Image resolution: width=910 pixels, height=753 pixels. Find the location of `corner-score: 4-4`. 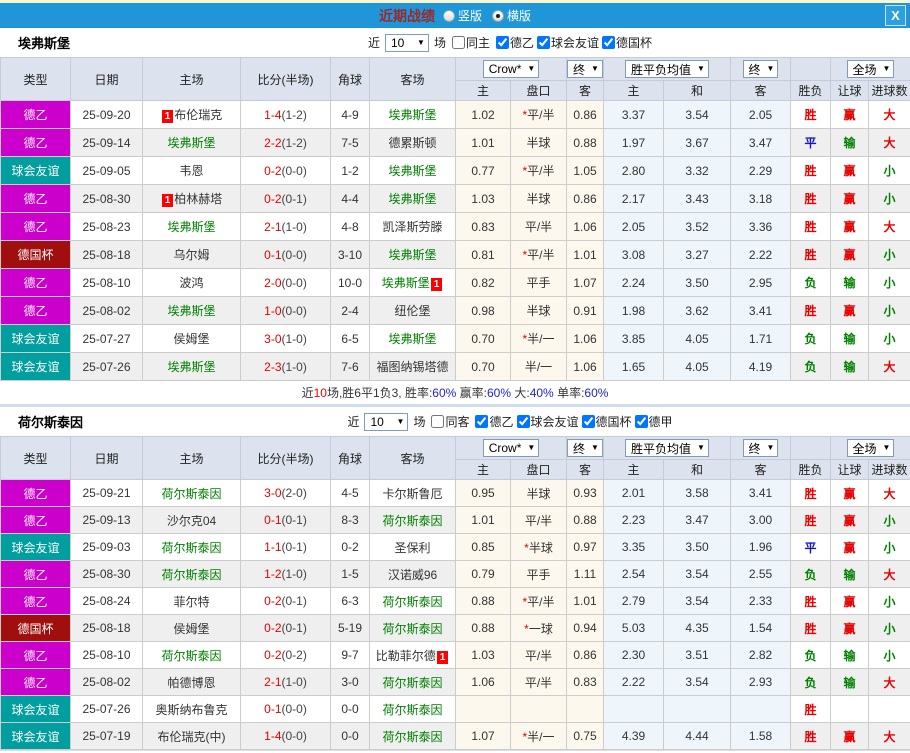

corner-score: 4-4 is located at coordinates (350, 198).